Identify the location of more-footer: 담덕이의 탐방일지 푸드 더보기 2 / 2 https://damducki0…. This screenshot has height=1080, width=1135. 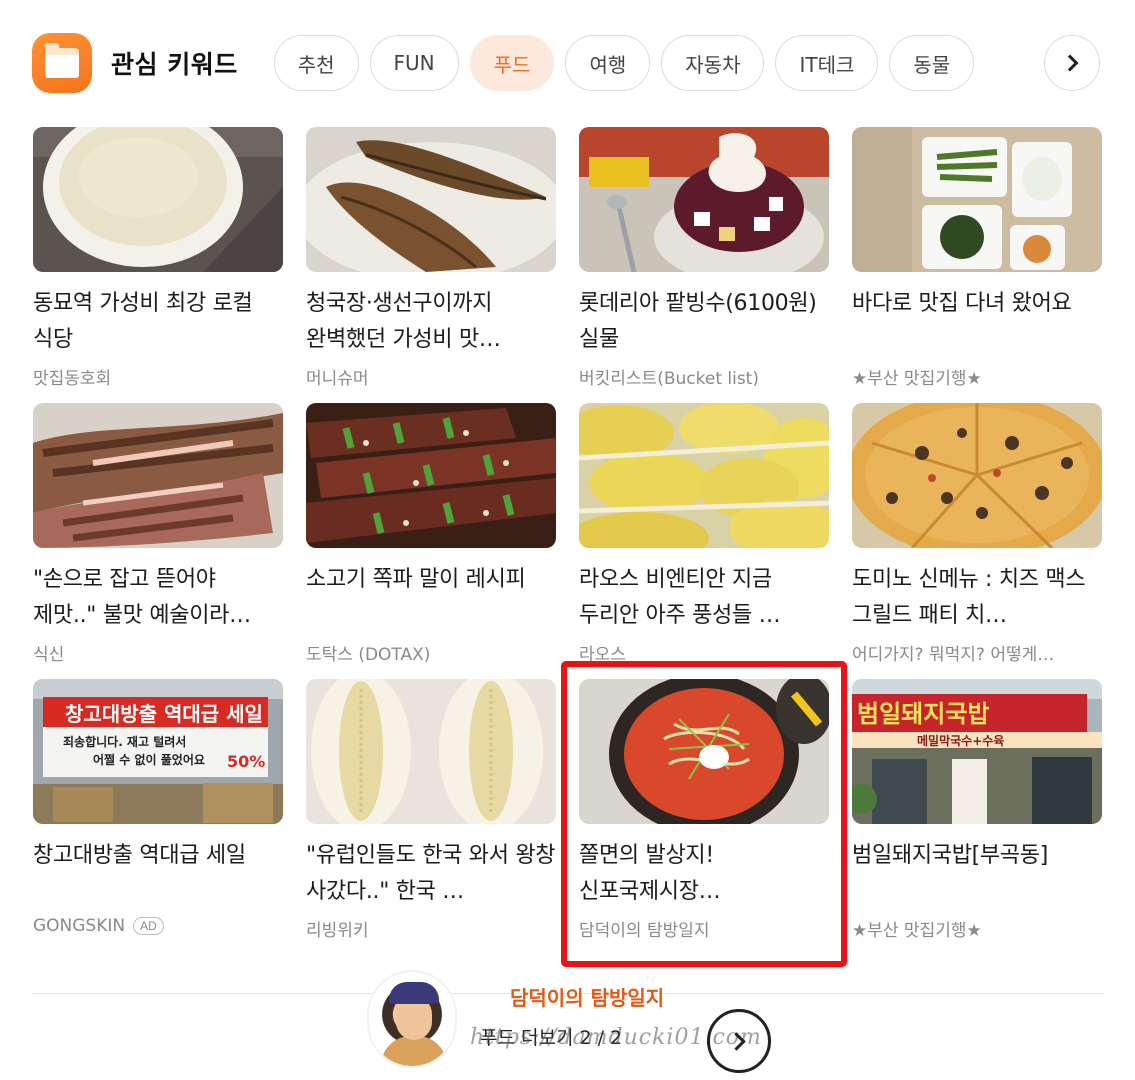
(567, 1022).